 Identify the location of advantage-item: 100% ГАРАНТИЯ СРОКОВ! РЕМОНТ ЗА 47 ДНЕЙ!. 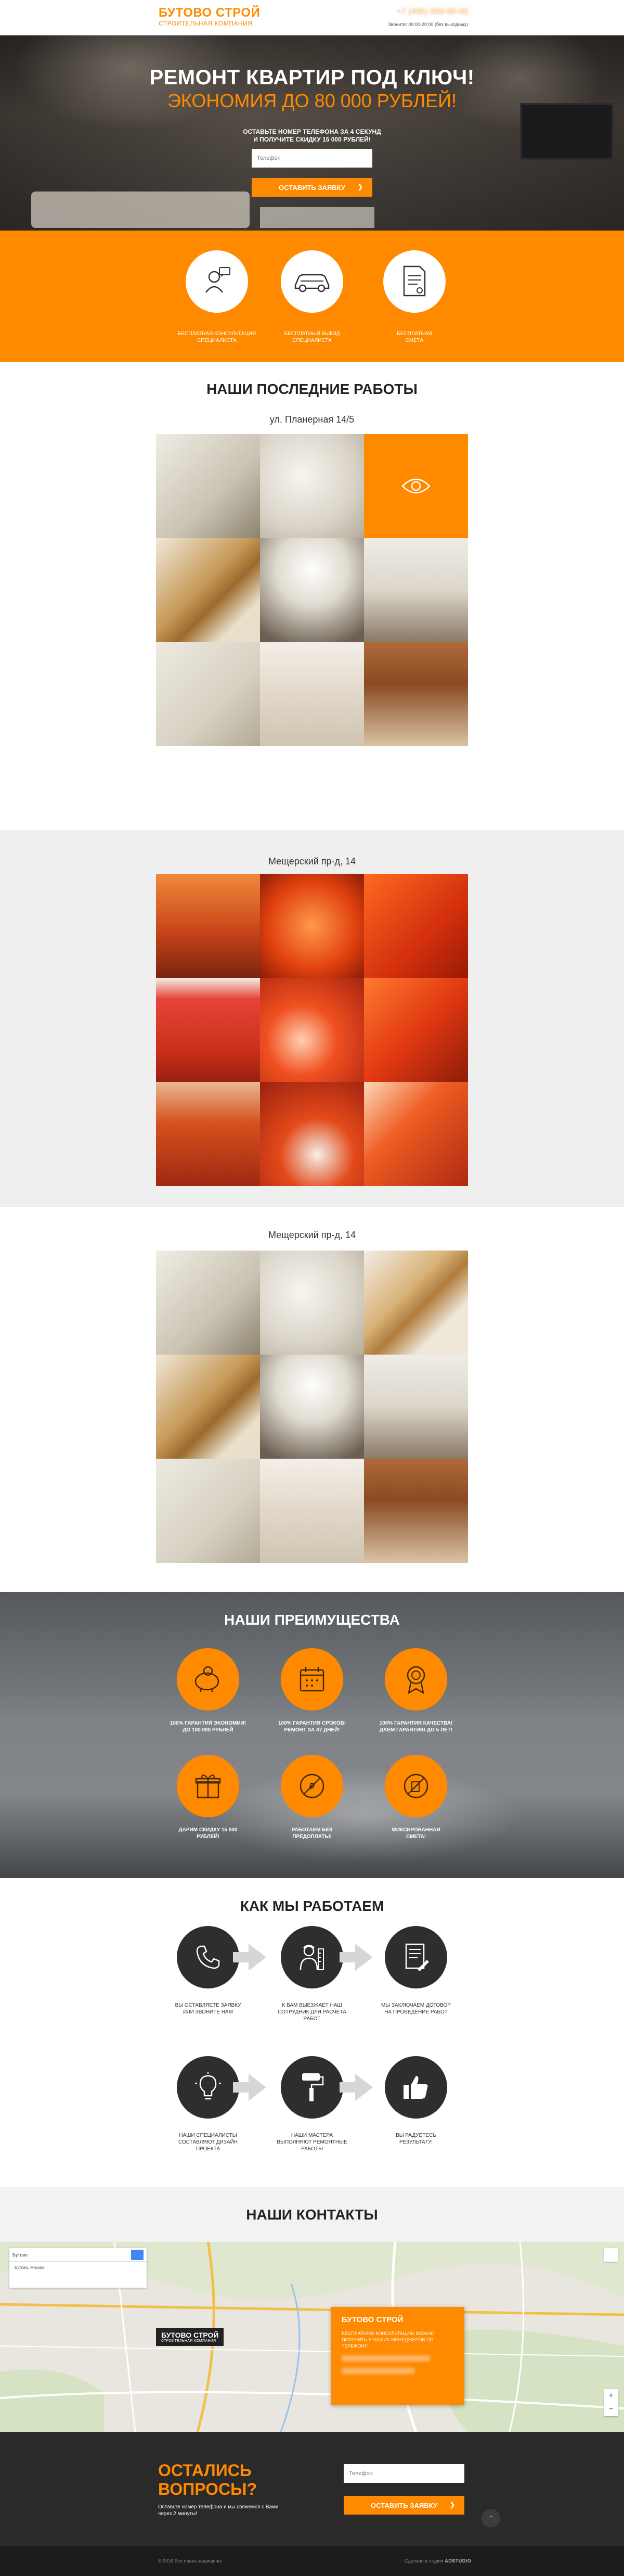
(312, 1690).